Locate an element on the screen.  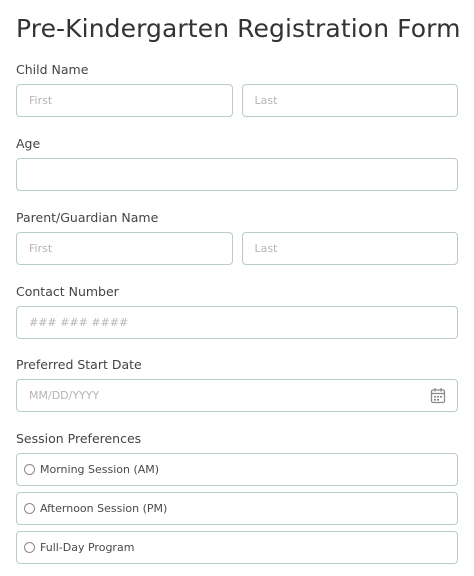
parent-name-label: Parent/Guardian Name is located at coordinates (87, 217).